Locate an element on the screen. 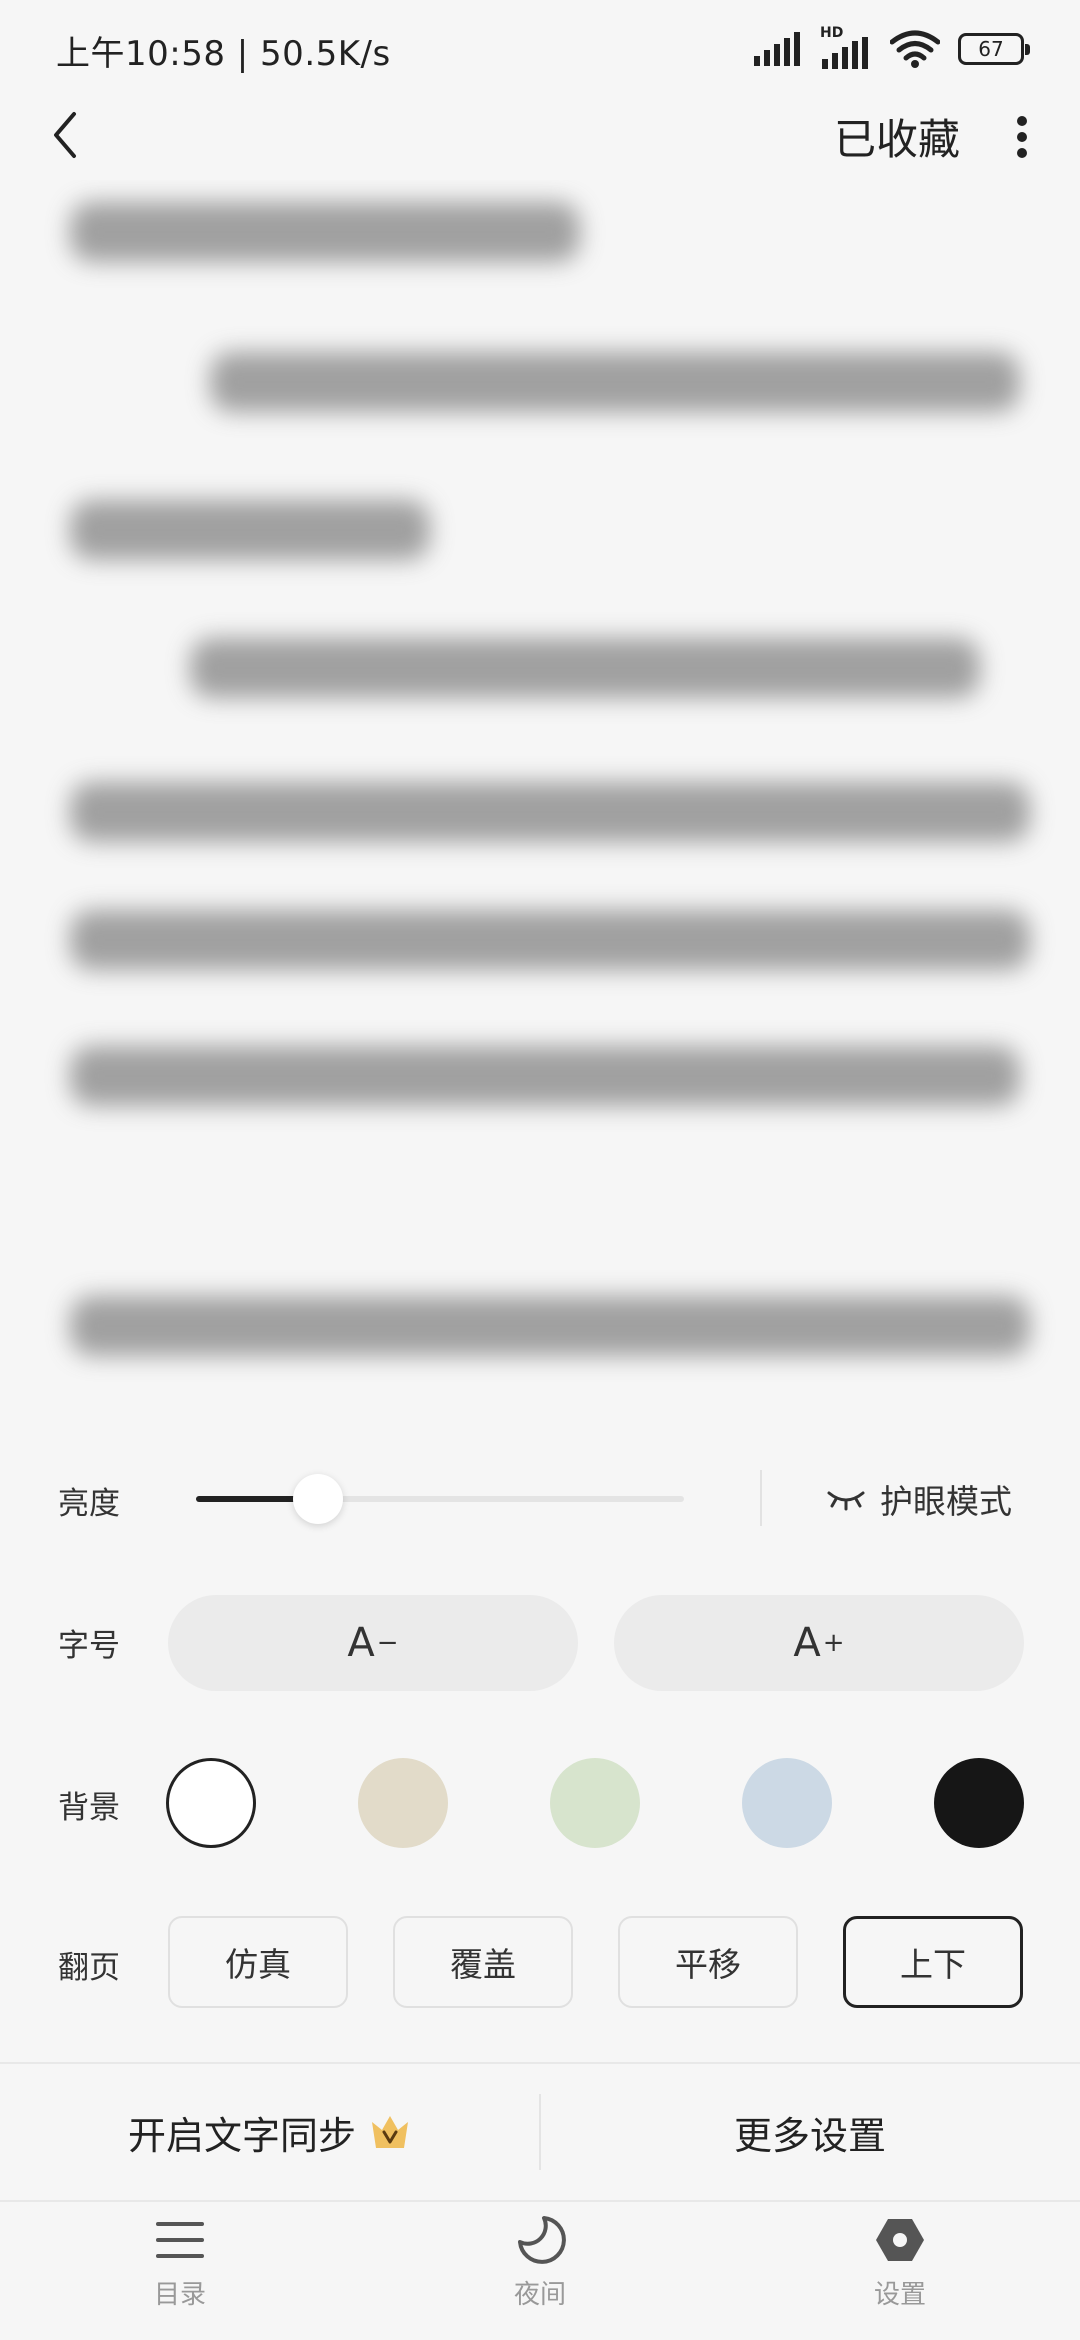  eye-protection-toggle: 护眼模式 is located at coordinates (919, 1499).